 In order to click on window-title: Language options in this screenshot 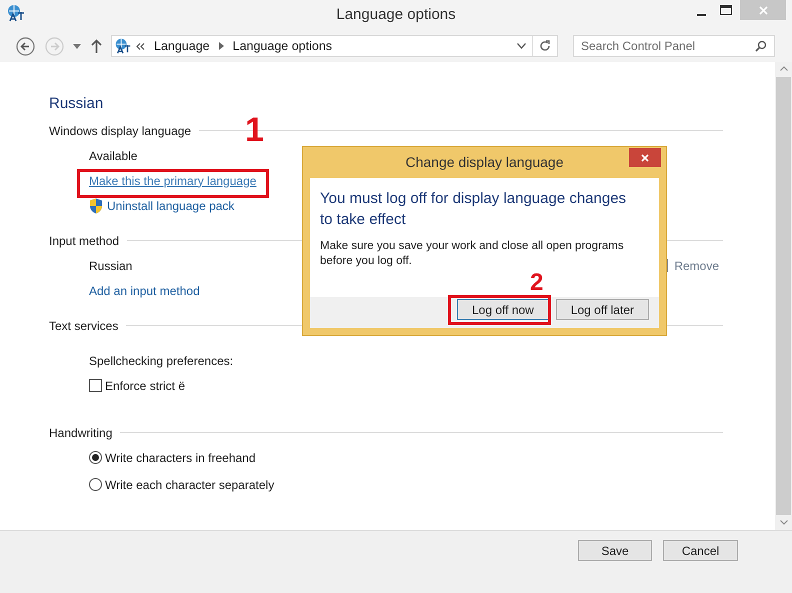, I will do `click(396, 14)`.